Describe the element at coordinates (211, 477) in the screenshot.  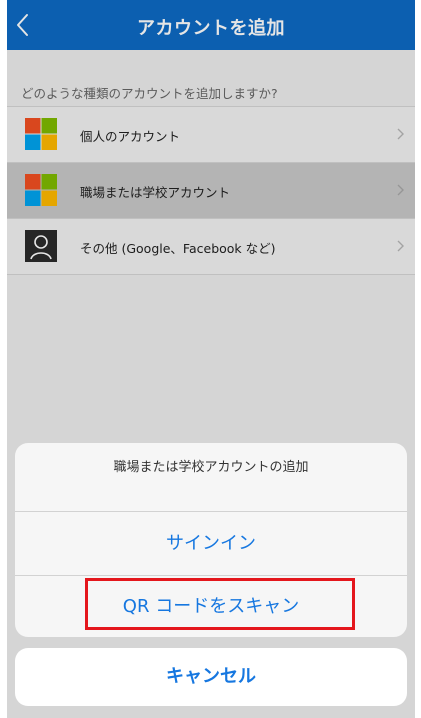
I see `action-sheet-title: 職場または学校アカウントの追加` at that location.